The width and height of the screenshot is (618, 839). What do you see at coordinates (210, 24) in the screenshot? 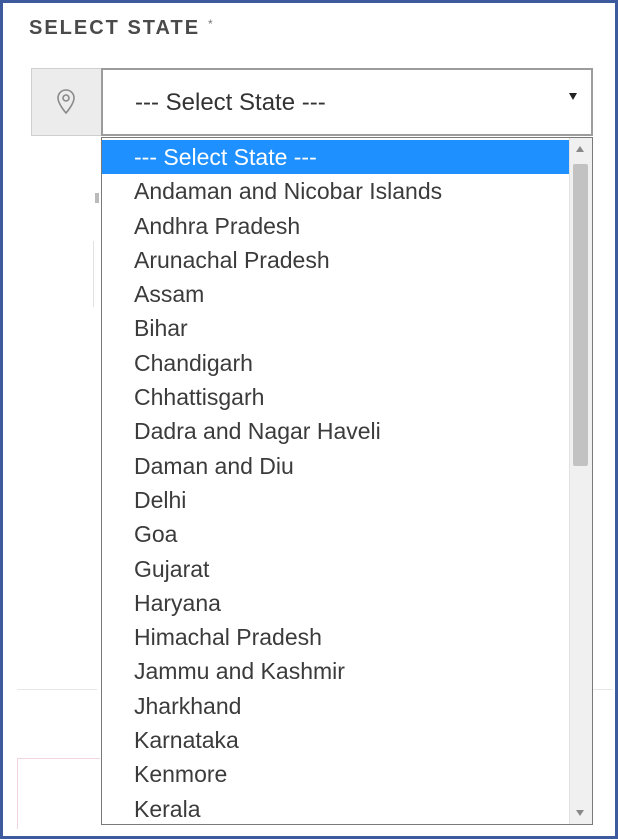
I see `required-asterisk: *` at bounding box center [210, 24].